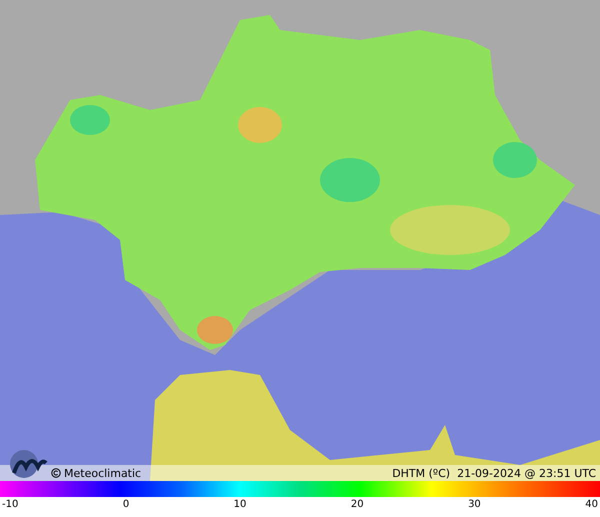 The height and width of the screenshot is (517, 600). I want to click on scale-label: 20, so click(357, 505).